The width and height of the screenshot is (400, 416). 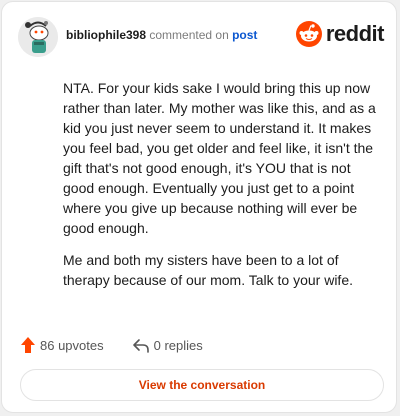 I want to click on comment-actions: 86 upvotes 0 replies, so click(x=111, y=345).